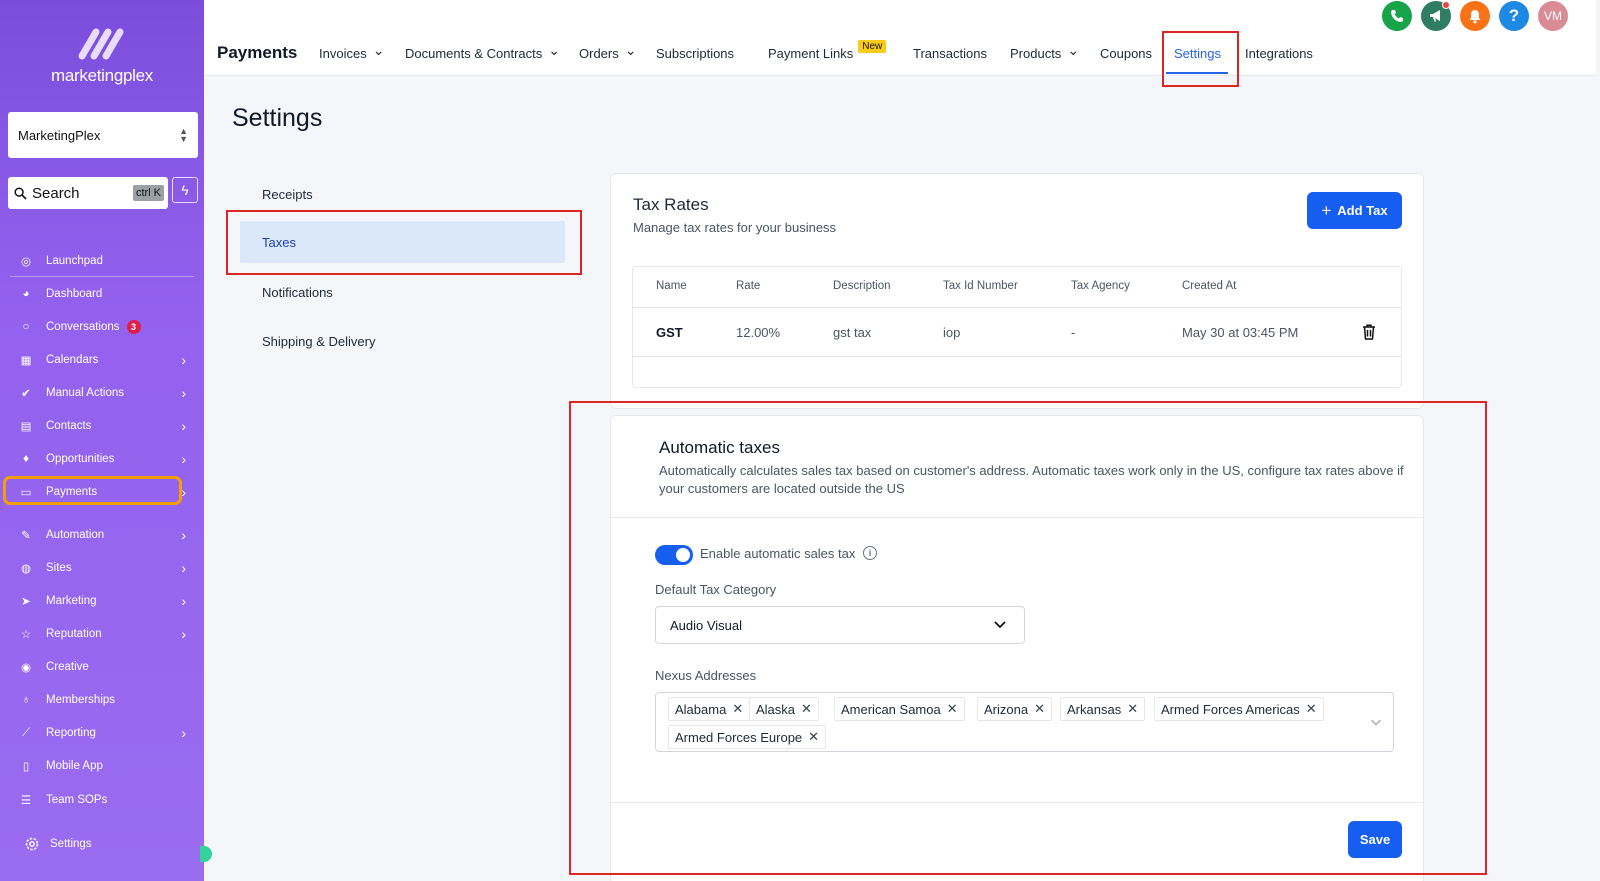 This screenshot has height=881, width=1600. Describe the element at coordinates (103, 135) in the screenshot. I see `account-switcher: MarketingPlex ▲ ▼` at that location.